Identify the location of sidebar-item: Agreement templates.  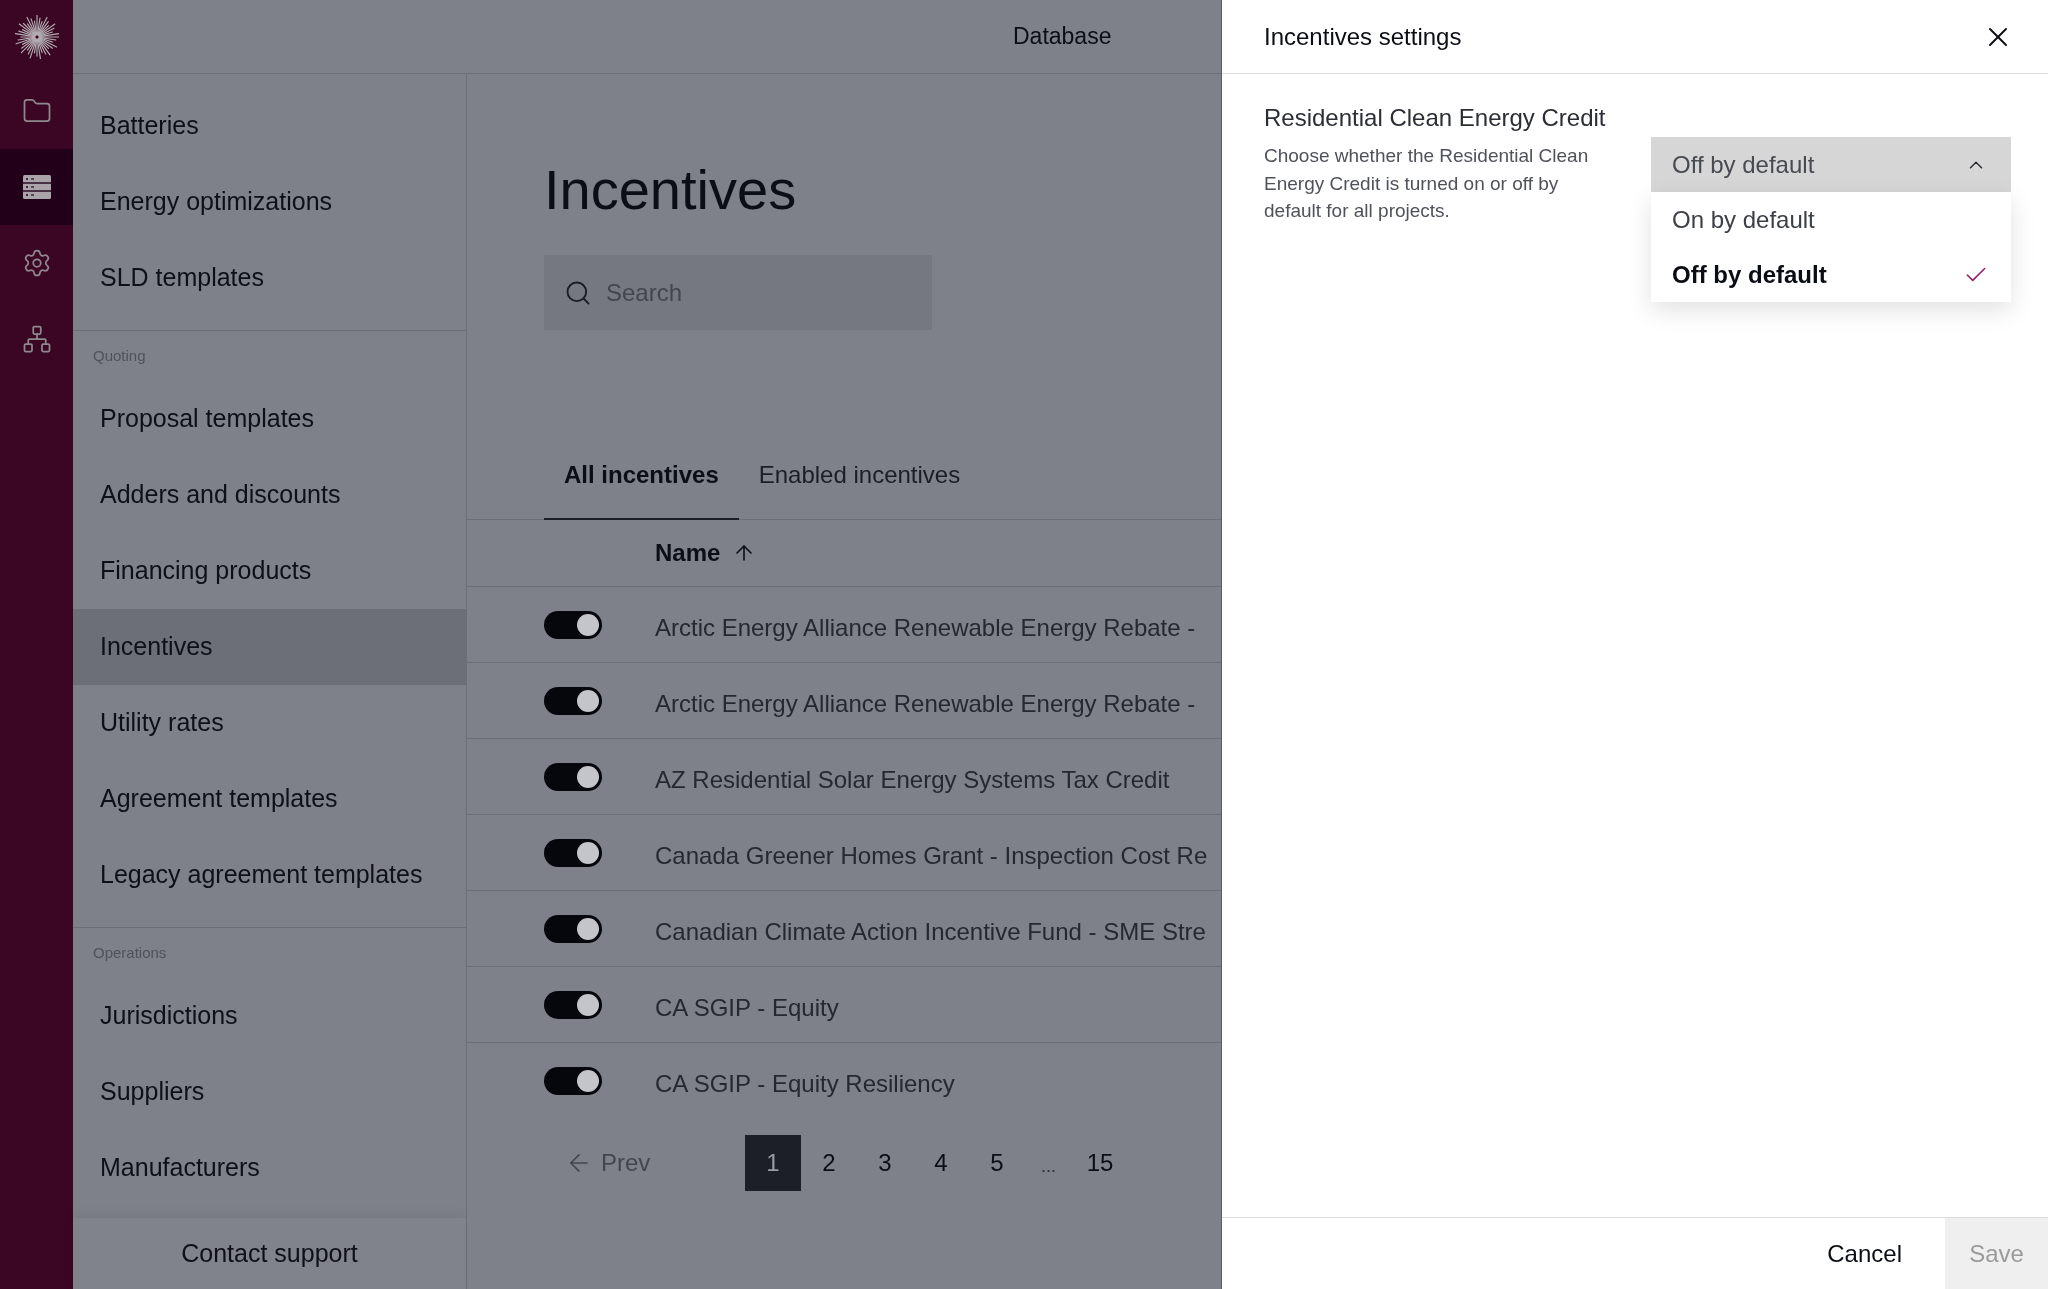
(269, 799).